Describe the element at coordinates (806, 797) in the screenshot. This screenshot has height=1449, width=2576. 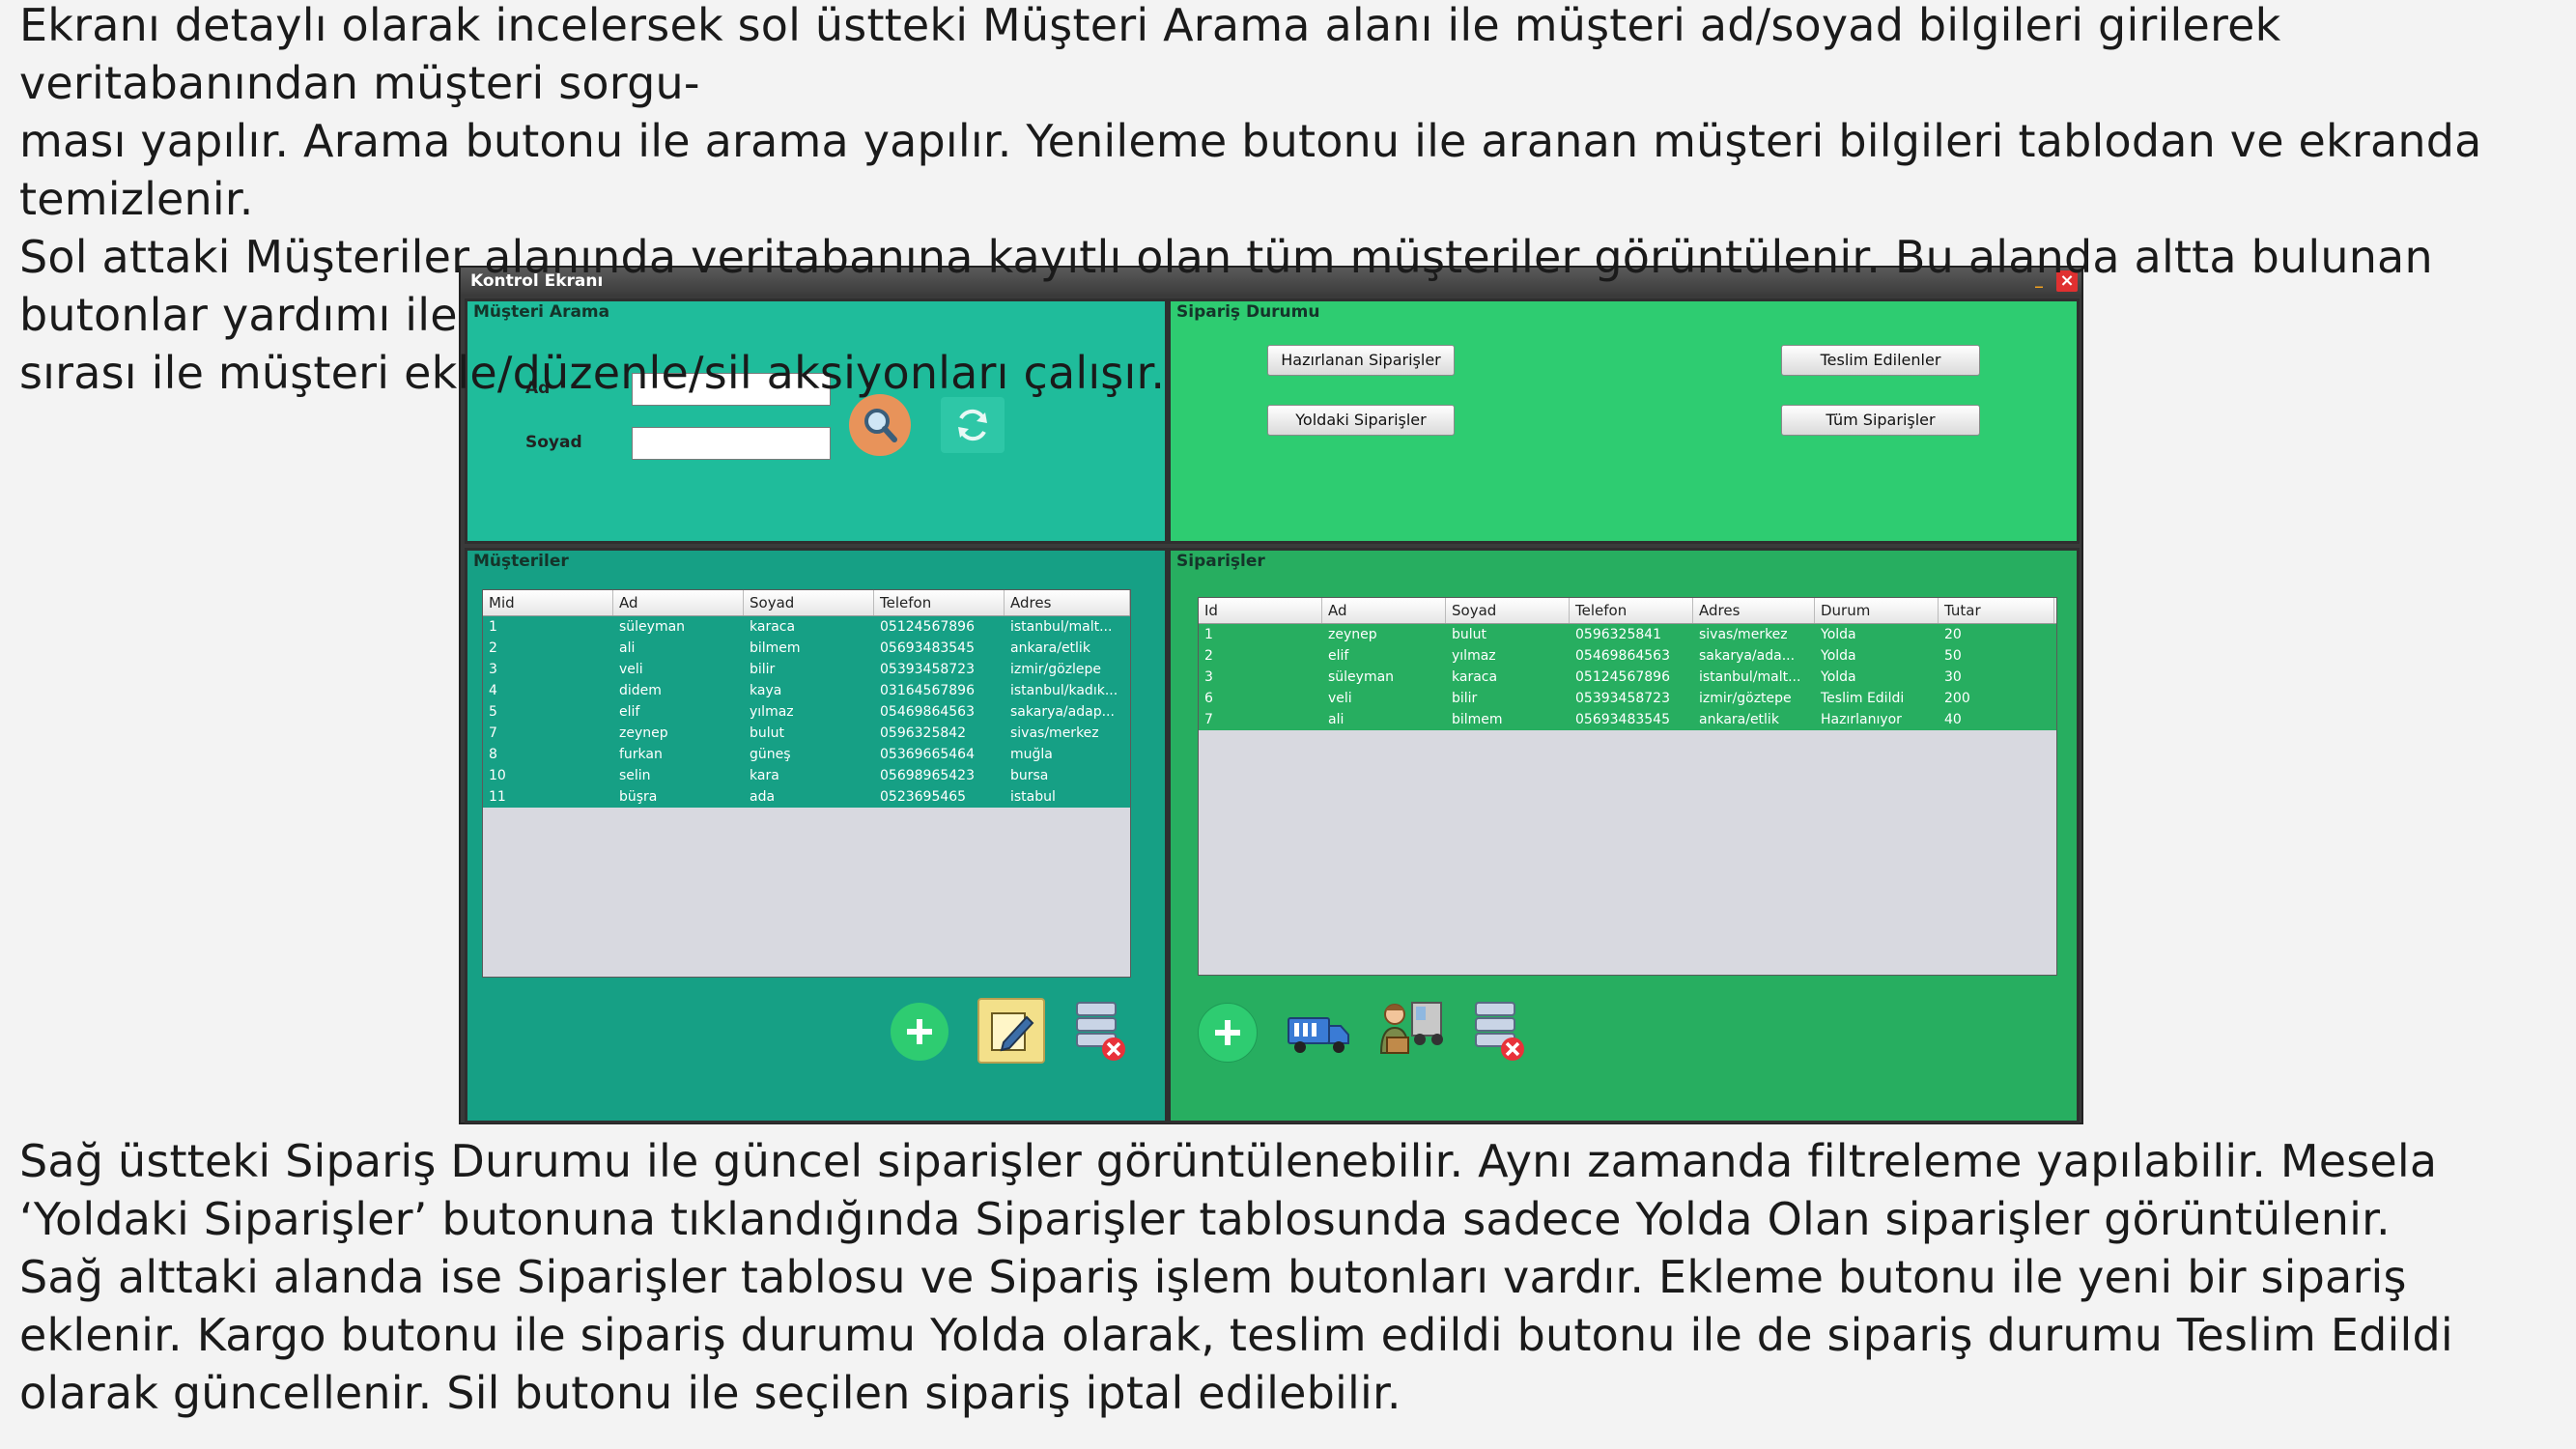
I see `table-row: 11 büşra ada 0523695465 istabul` at that location.